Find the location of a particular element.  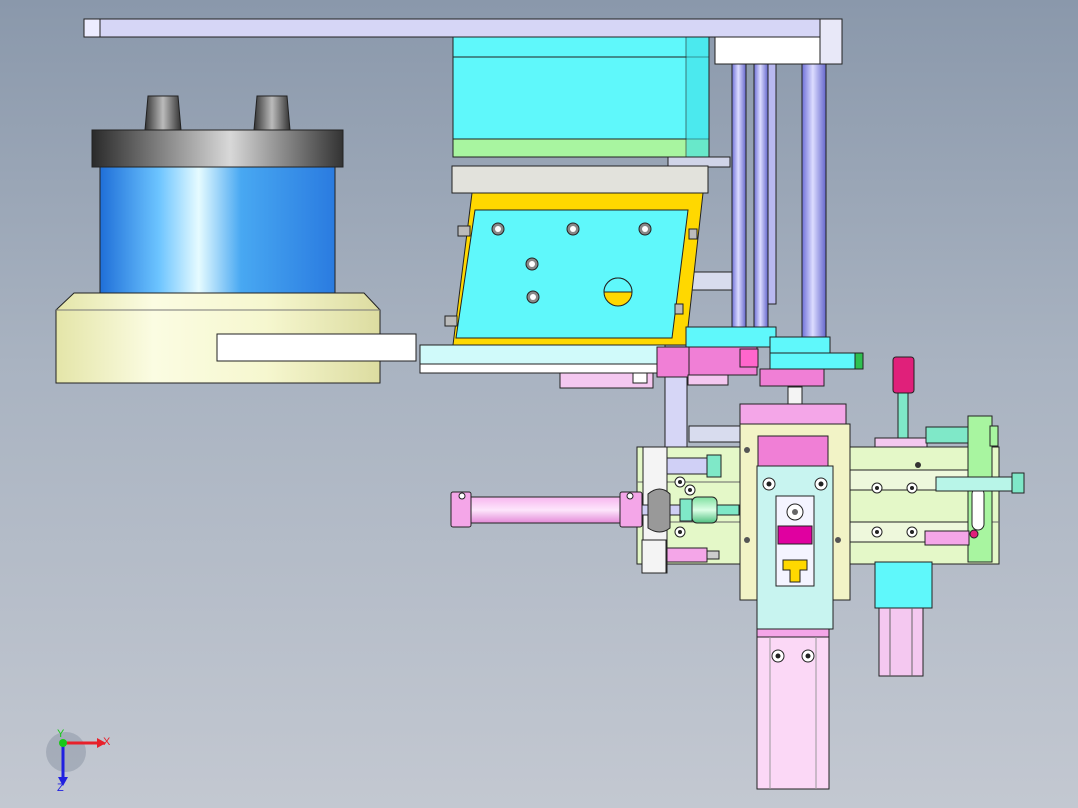

cyan-block is located at coordinates (581, 97).